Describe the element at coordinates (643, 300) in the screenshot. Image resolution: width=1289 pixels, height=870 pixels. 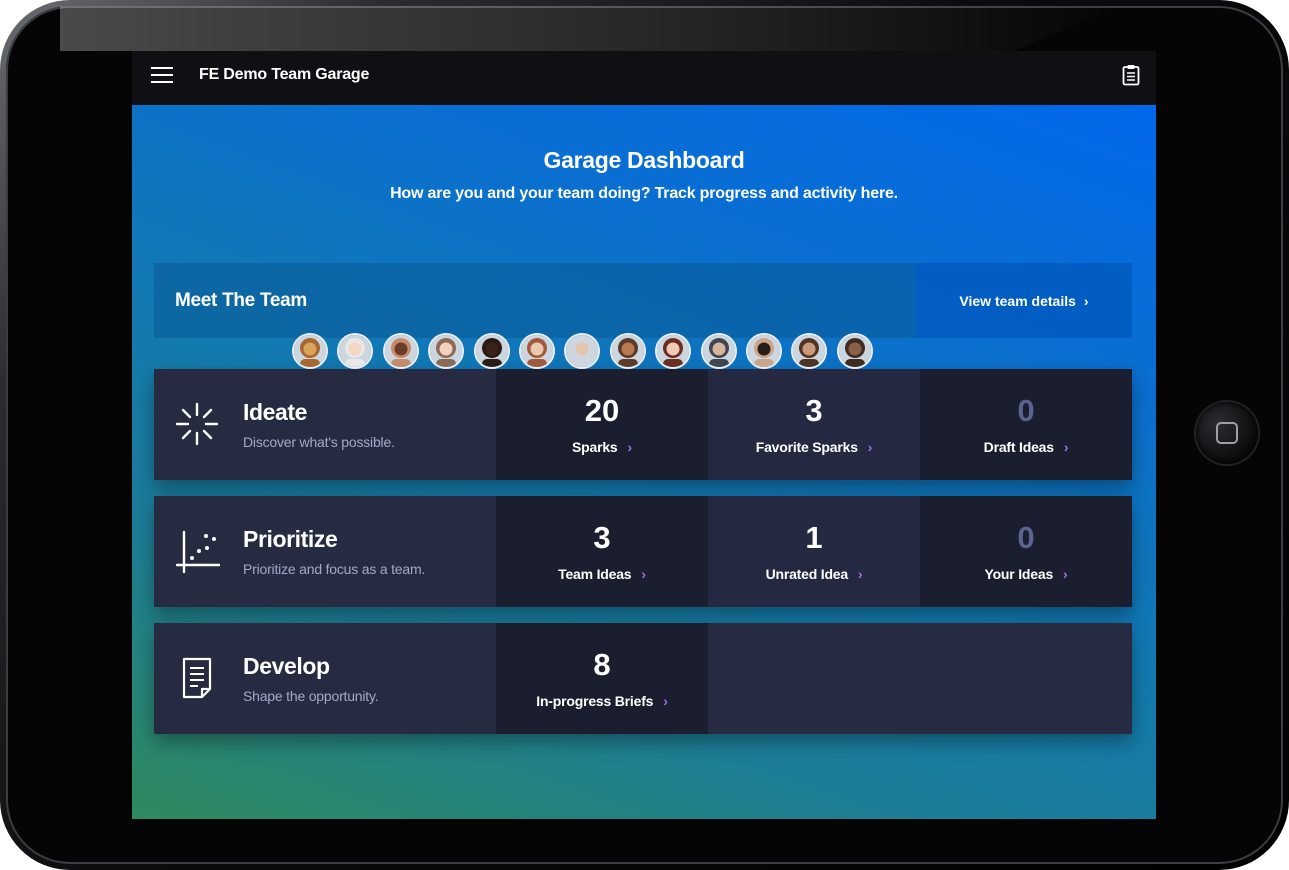
I see `team-panel: Meet The Team View team details ›` at that location.